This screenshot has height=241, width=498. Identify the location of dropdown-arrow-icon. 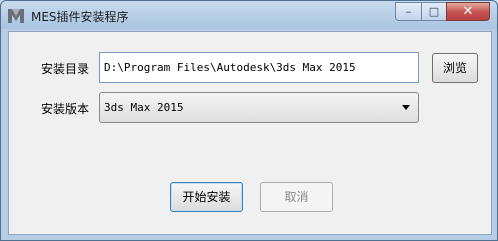
(406, 107).